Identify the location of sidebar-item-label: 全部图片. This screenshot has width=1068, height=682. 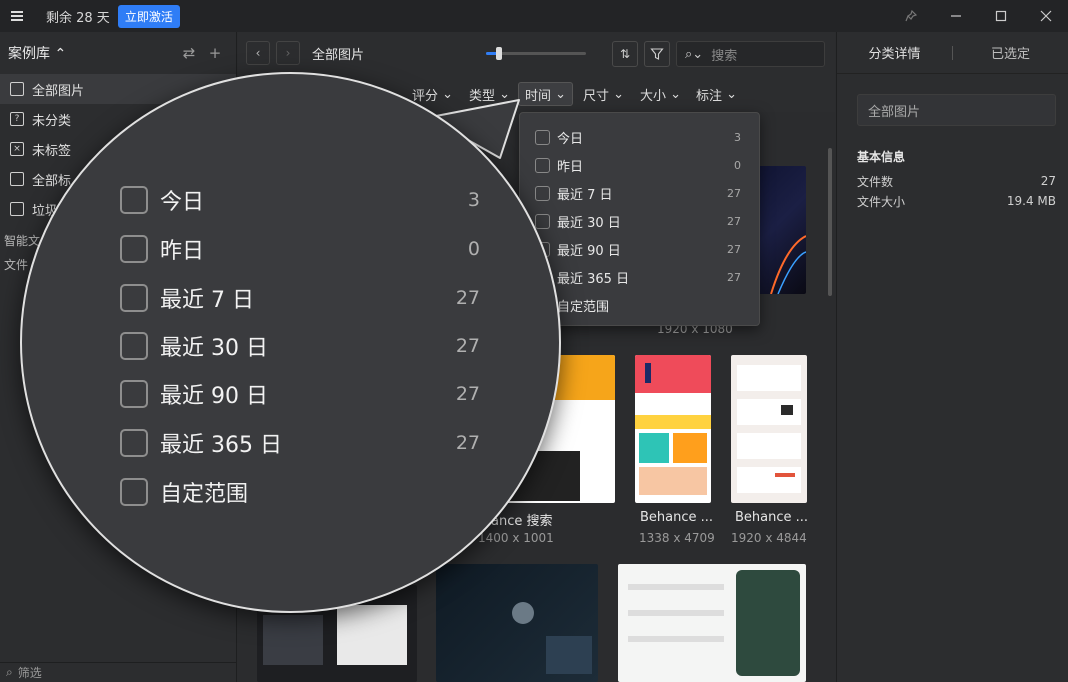
(58, 91).